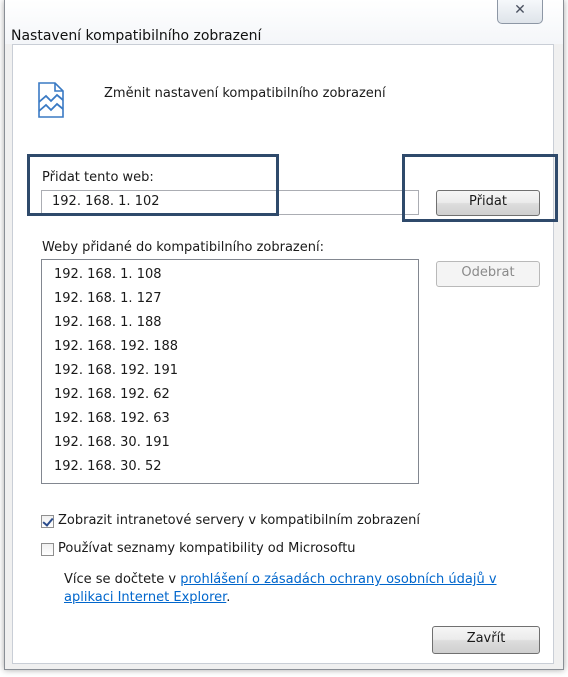 The height and width of the screenshot is (677, 568). What do you see at coordinates (230, 299) in the screenshot?
I see `list-item: 192. 168. 1. 127` at bounding box center [230, 299].